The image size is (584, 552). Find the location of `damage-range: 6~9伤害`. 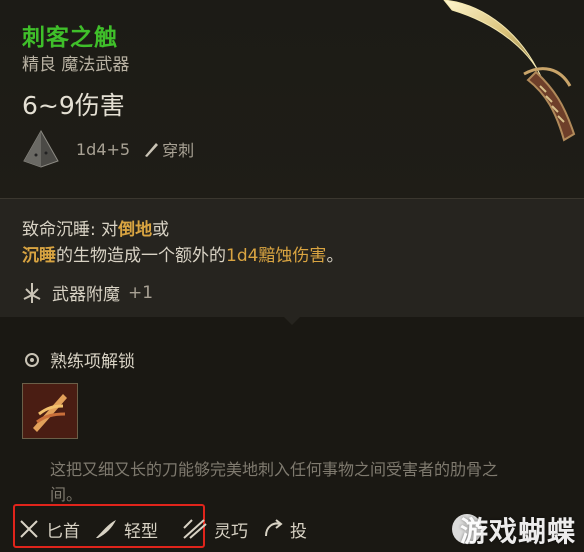

damage-range: 6~9伤害 is located at coordinates (73, 105).